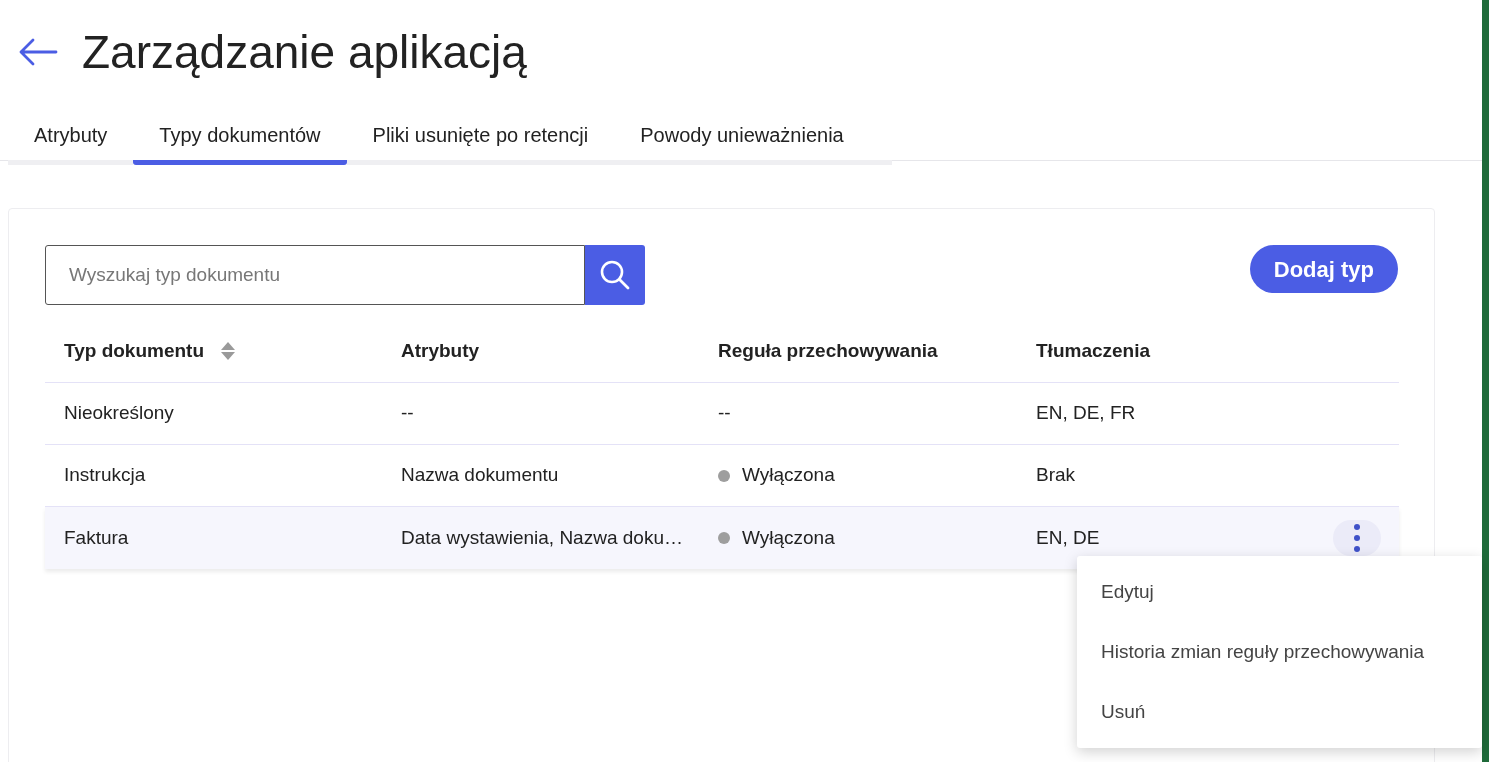 This screenshot has width=1489, height=762. Describe the element at coordinates (71, 137) in the screenshot. I see `tab: Atrybuty` at that location.